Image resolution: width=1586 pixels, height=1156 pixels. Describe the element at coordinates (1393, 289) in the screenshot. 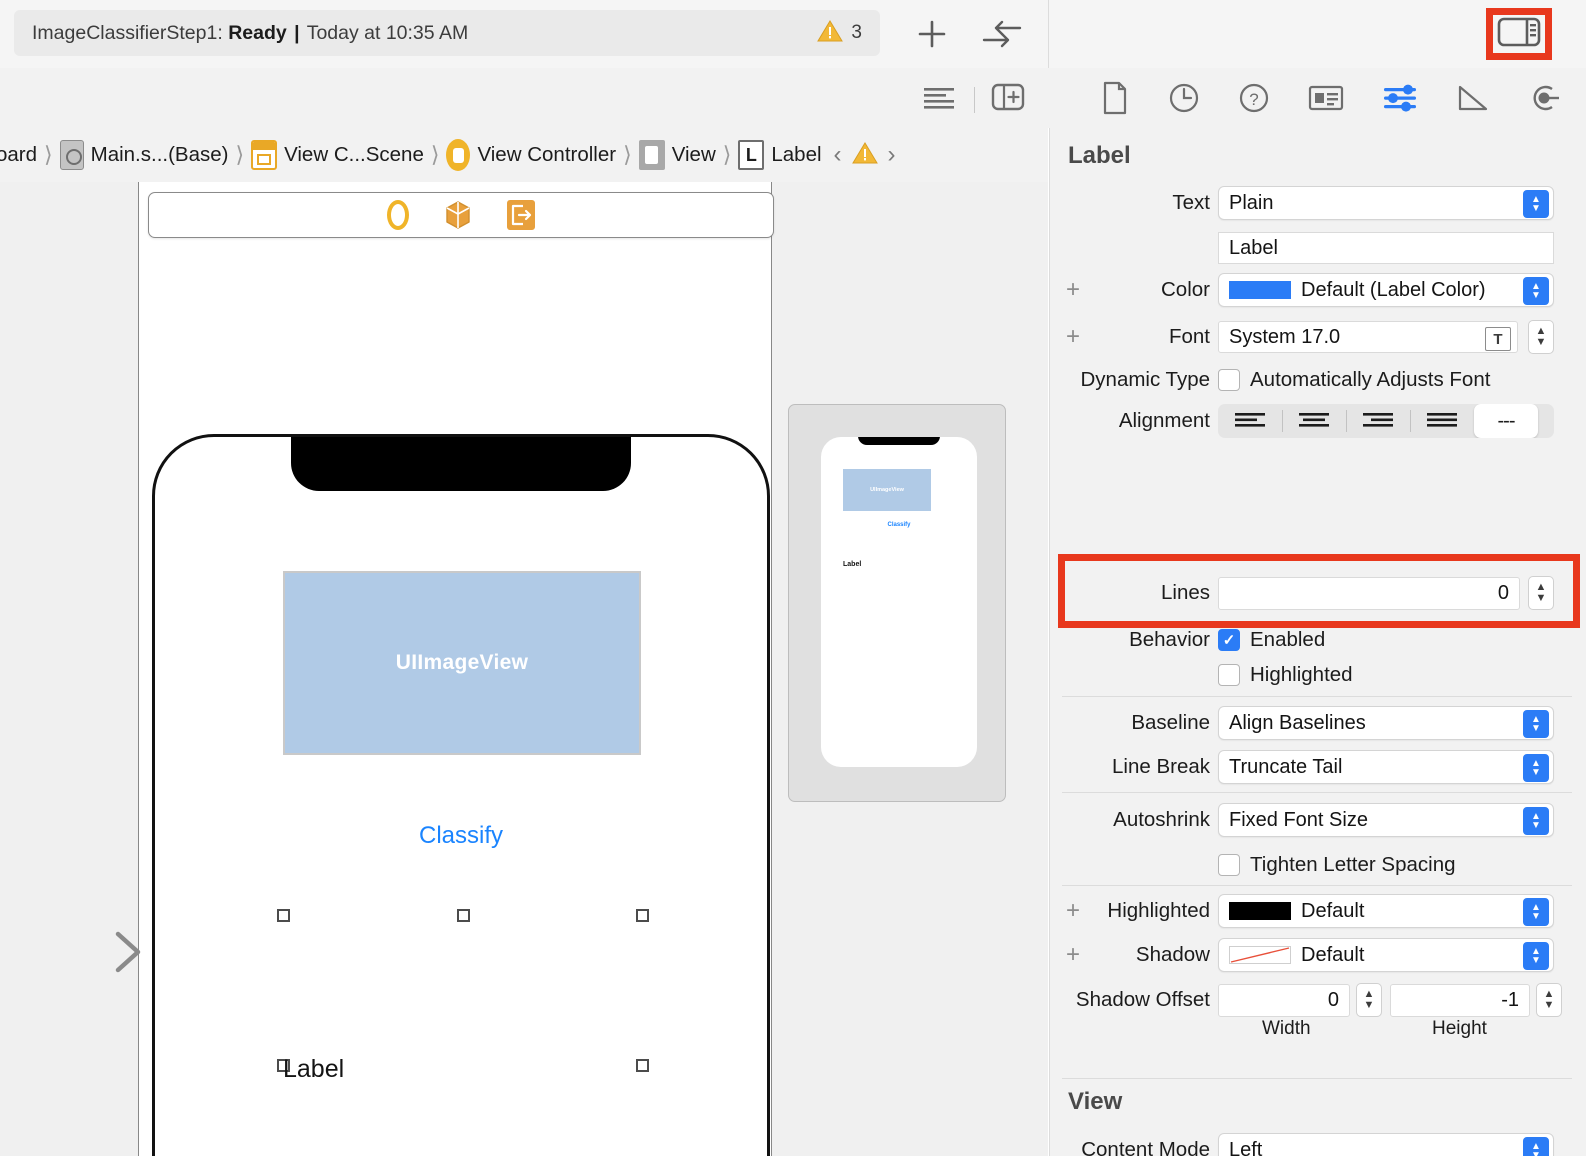

I see `color-value: Default (Label Color)` at that location.